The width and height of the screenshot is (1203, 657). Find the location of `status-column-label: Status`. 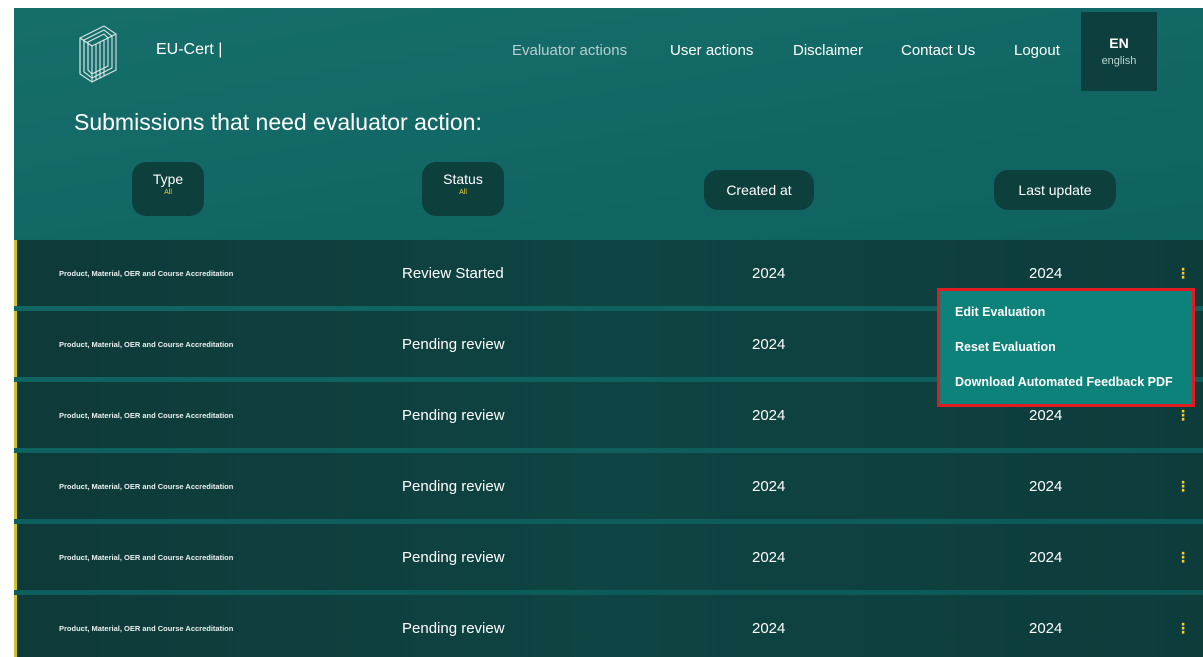

status-column-label: Status is located at coordinates (463, 179).